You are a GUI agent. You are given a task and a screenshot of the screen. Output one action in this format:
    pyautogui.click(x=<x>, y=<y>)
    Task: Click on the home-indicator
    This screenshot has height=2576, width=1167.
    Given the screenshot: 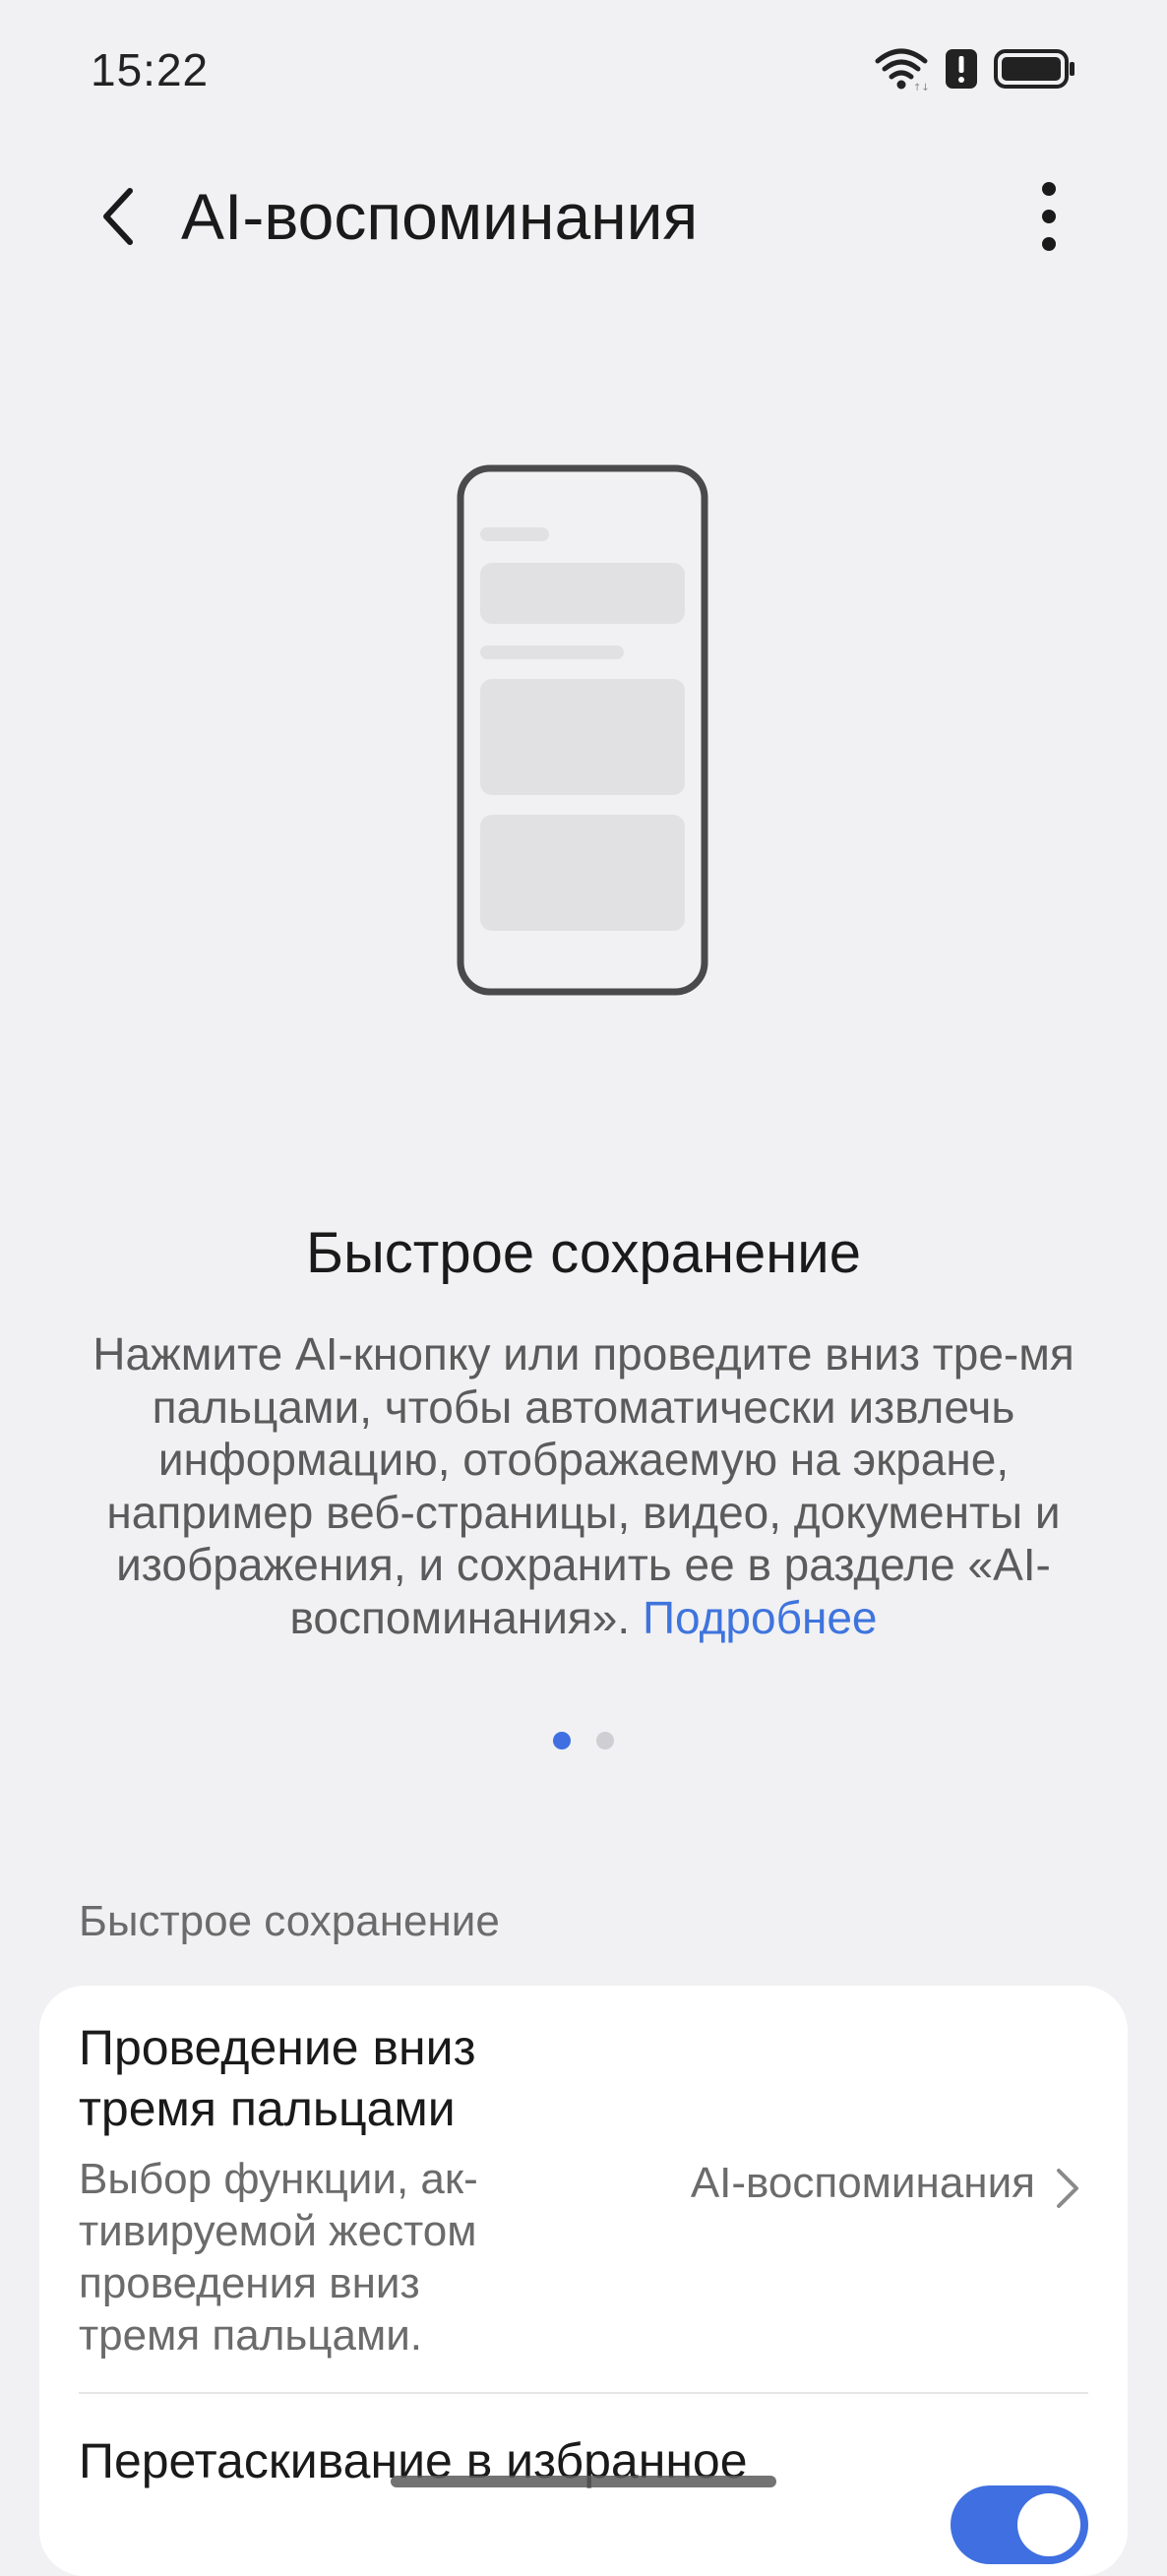 What is the action you would take?
    pyautogui.click(x=583, y=2481)
    